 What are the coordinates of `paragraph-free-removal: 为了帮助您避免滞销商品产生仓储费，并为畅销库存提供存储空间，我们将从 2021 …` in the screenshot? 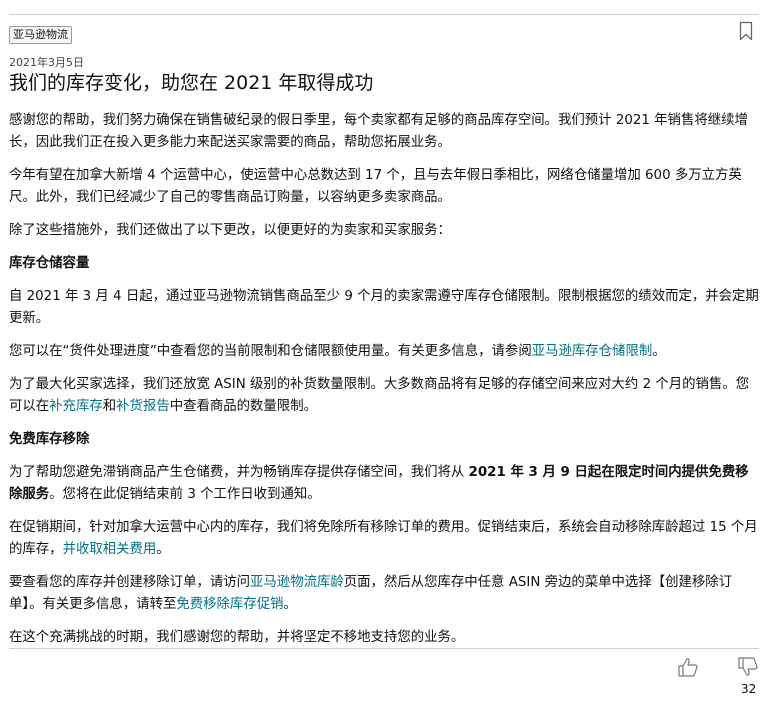 It's located at (385, 484).